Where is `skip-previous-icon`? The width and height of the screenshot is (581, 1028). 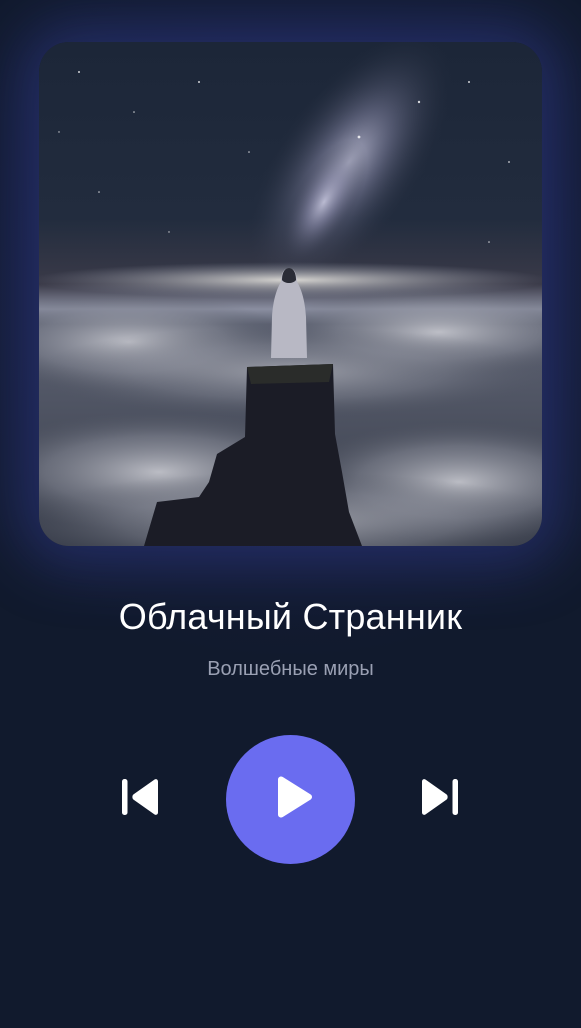 skip-previous-icon is located at coordinates (140, 799).